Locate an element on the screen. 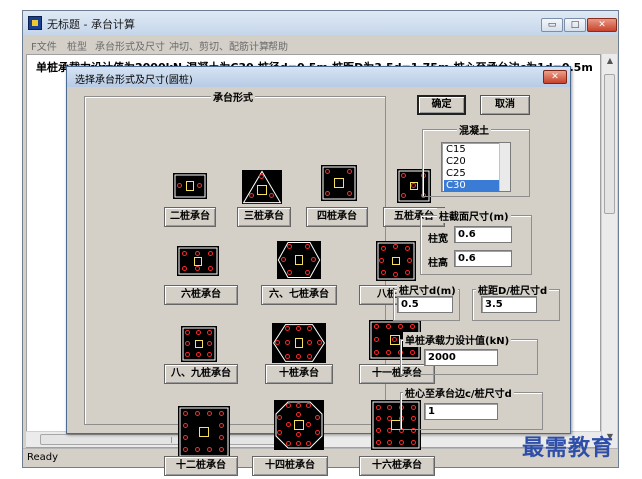  cap-option-button: 十四桩承台 is located at coordinates (290, 466).